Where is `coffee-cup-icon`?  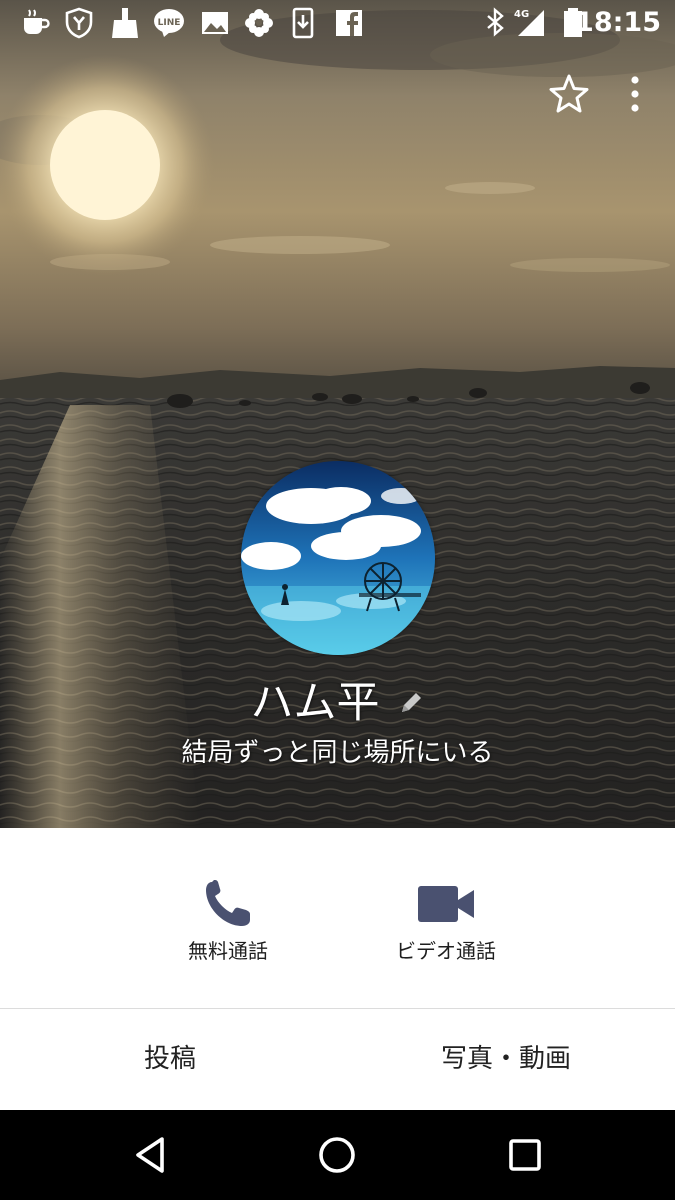
coffee-cup-icon is located at coordinates (35, 23).